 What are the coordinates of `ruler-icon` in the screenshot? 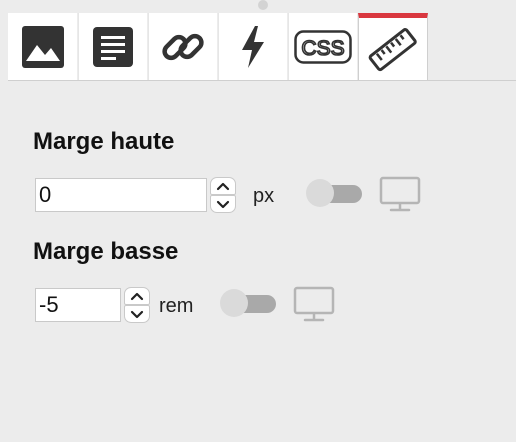 It's located at (392, 49).